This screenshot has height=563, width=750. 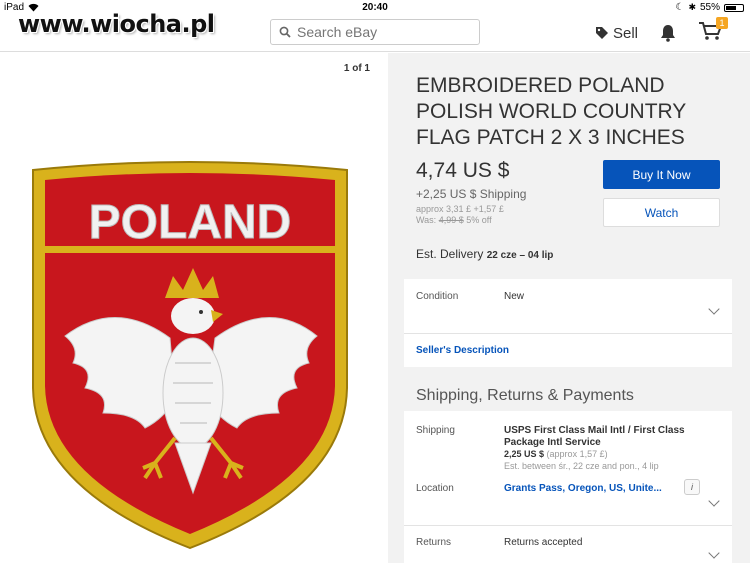 I want to click on condition-value: New, so click(x=514, y=296).